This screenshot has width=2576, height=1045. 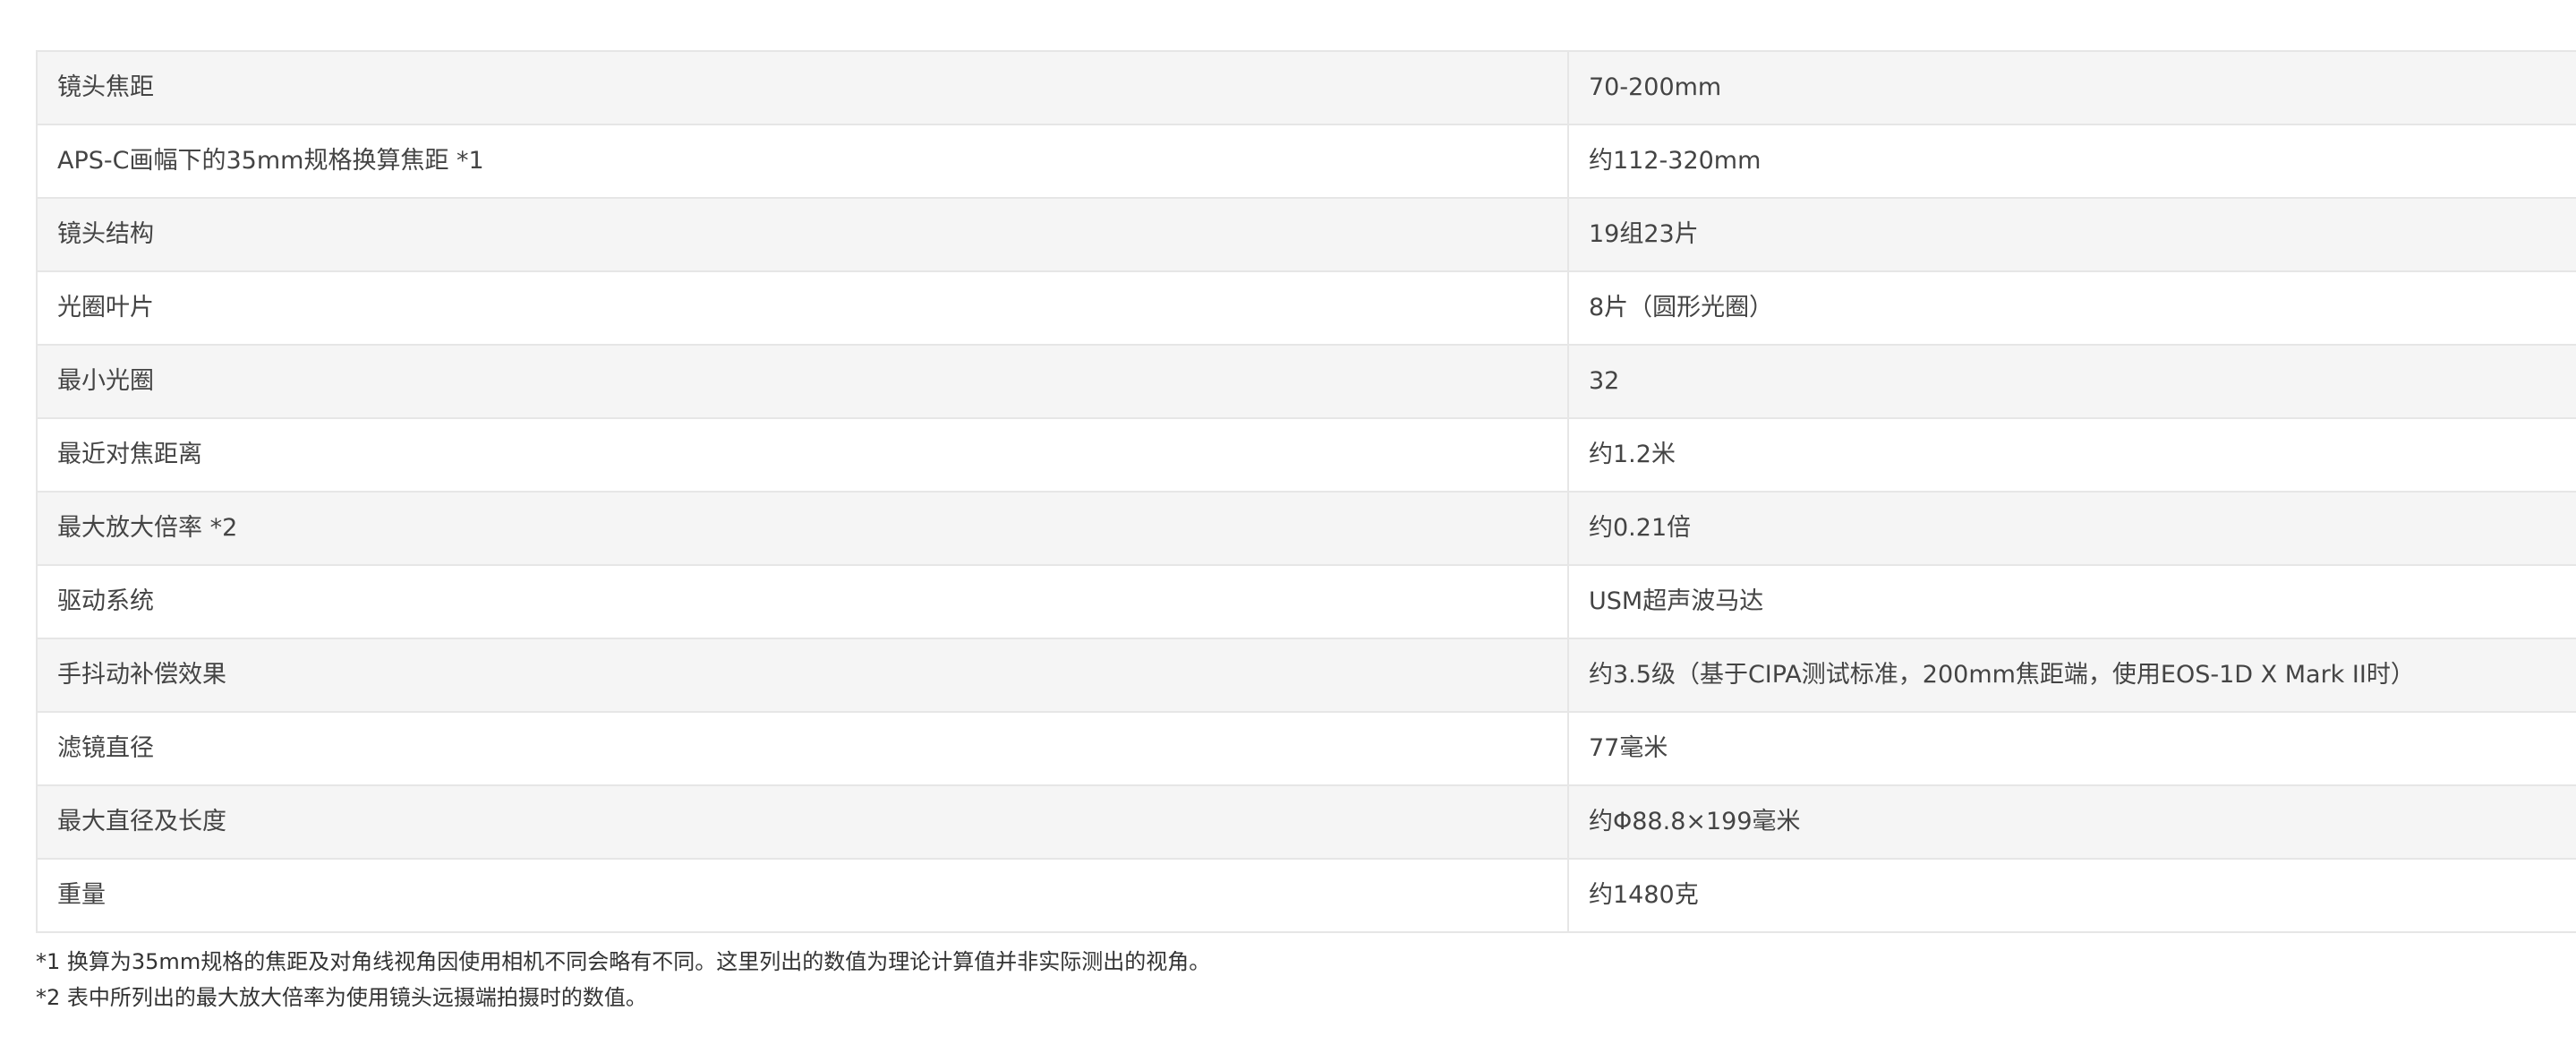 I want to click on spec-label: 最大放大倍率 *2, so click(x=802, y=528).